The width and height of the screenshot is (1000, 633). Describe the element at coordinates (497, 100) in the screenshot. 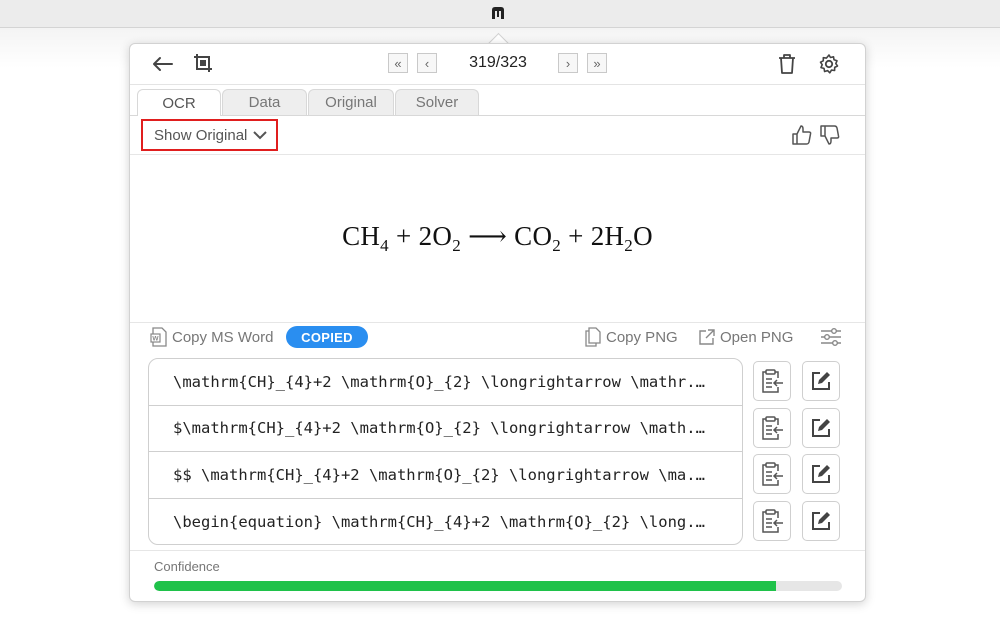

I see `tab-bar: OCR Data Original Solver` at that location.